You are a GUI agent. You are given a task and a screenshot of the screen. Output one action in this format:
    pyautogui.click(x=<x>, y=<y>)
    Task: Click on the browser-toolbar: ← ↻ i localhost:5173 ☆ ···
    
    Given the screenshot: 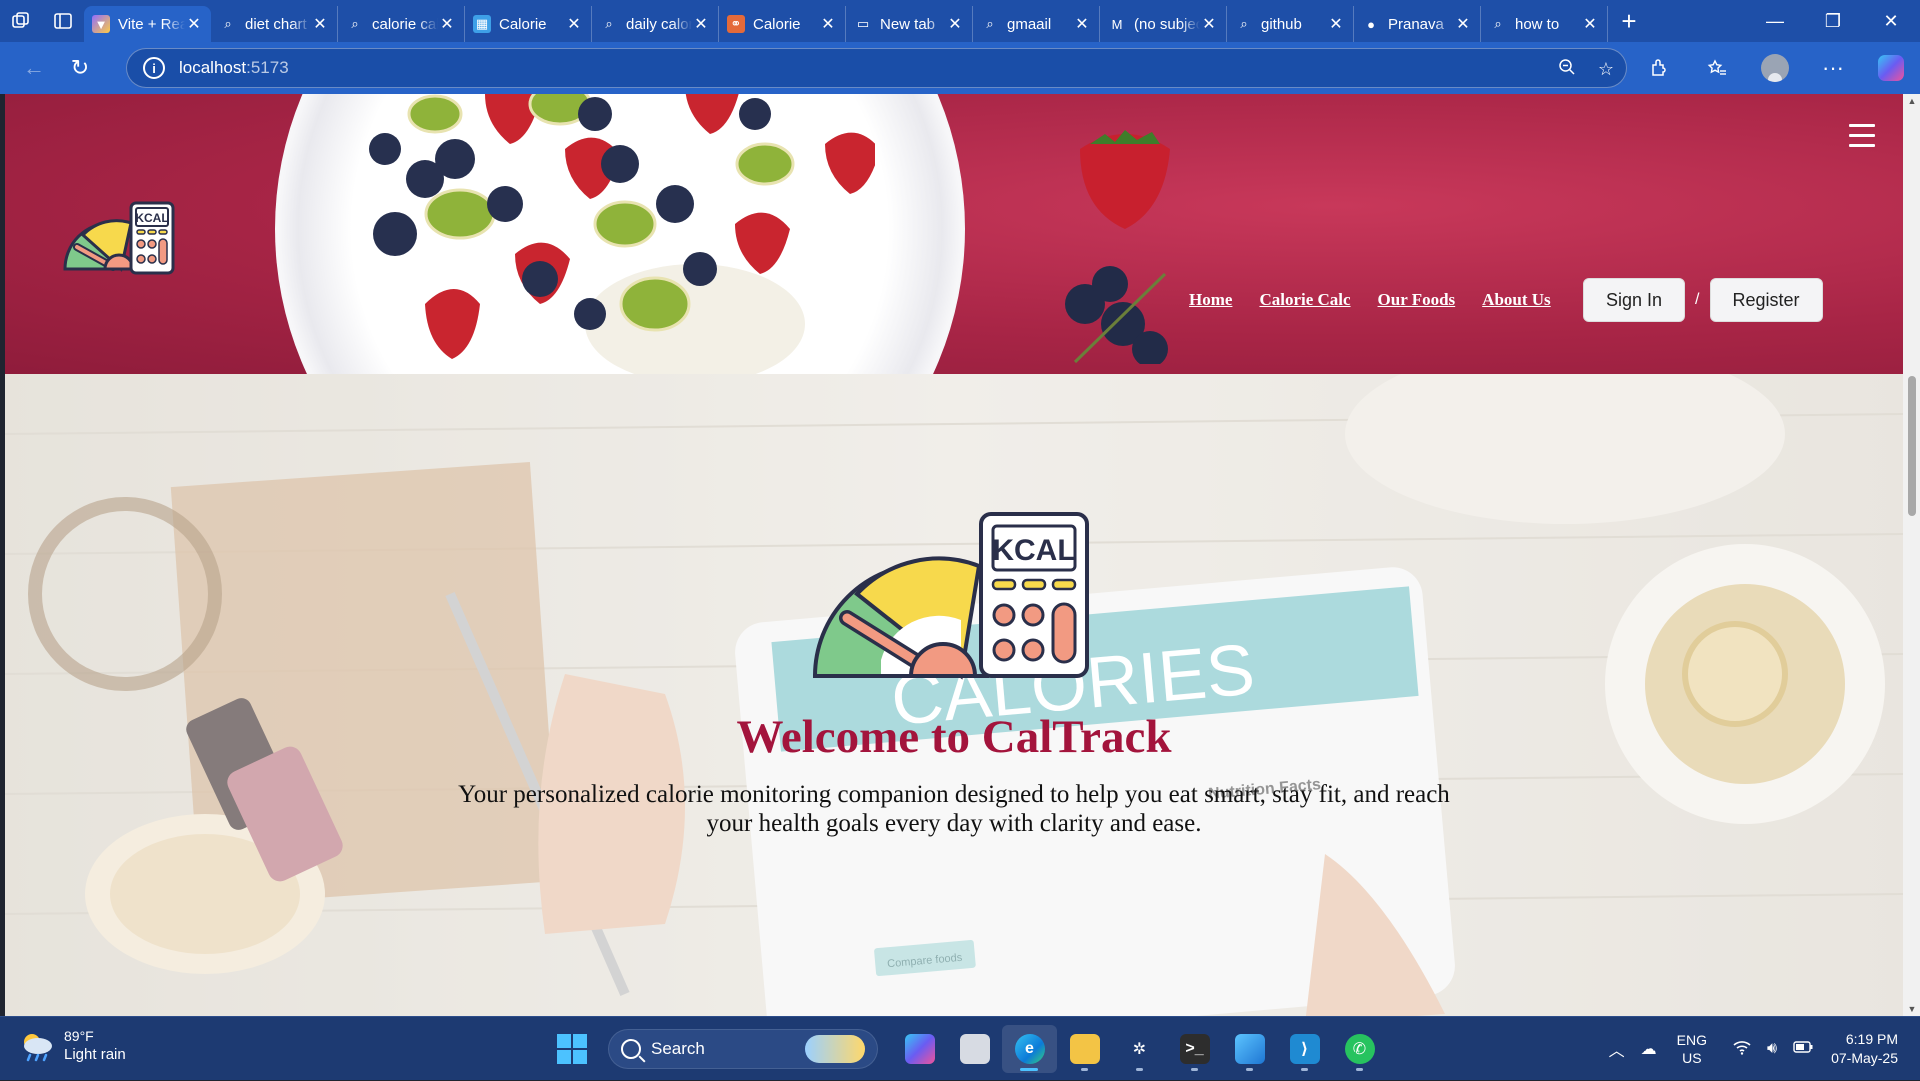 What is the action you would take?
    pyautogui.click(x=960, y=68)
    